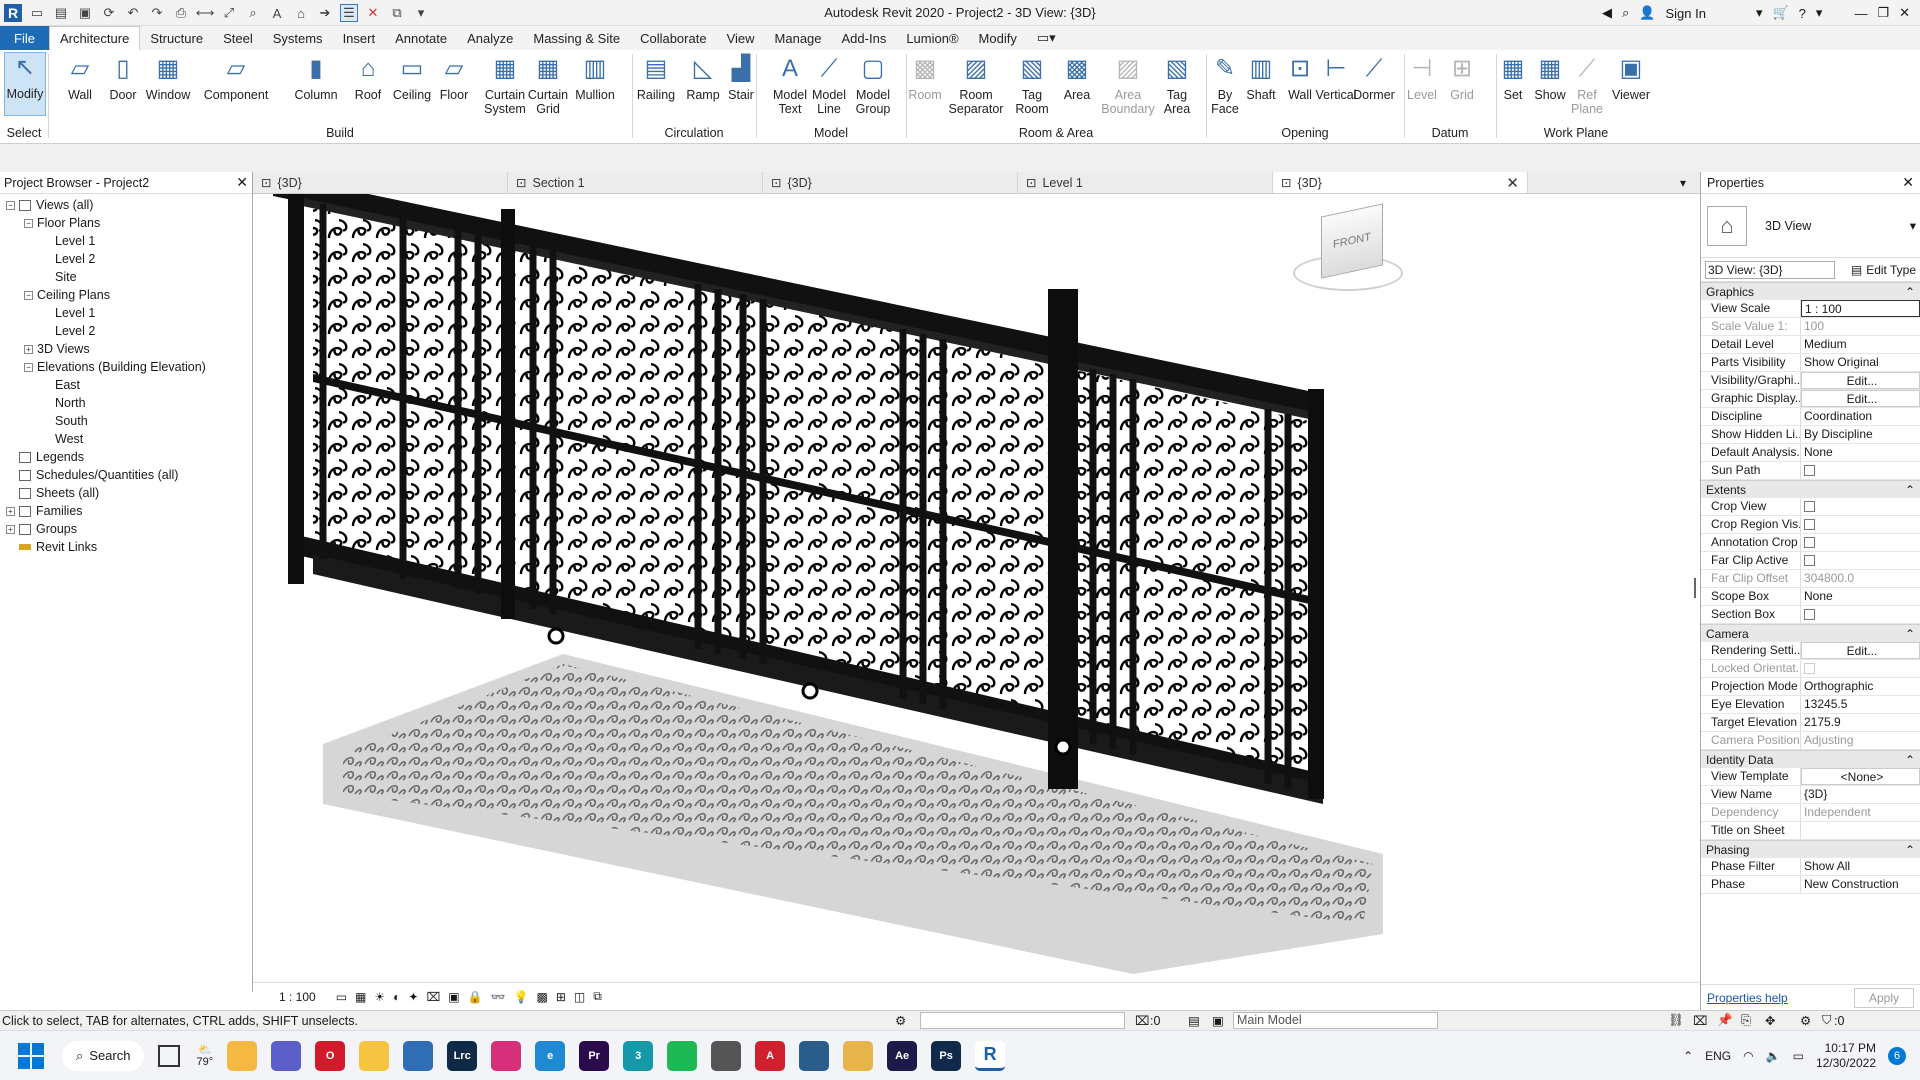  I want to click on browser-node-3d-views: +3D Views, so click(126, 349).